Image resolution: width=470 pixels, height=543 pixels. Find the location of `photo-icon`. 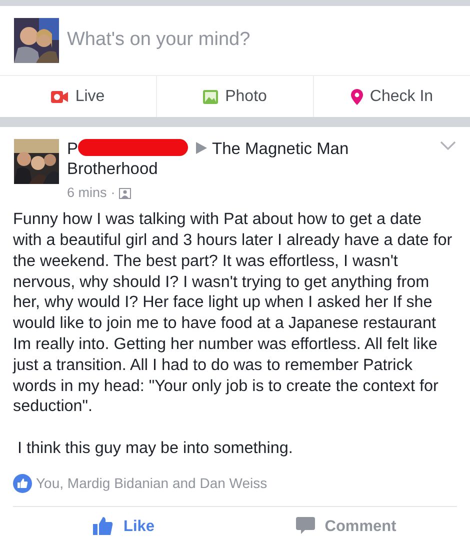

photo-icon is located at coordinates (210, 97).